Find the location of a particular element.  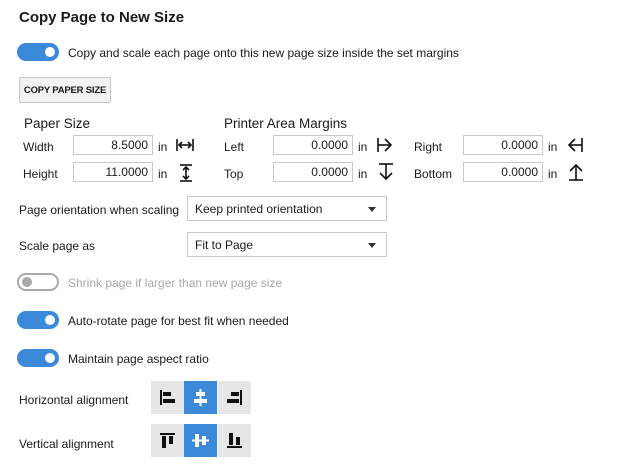

top-margin-label: Top is located at coordinates (234, 174).